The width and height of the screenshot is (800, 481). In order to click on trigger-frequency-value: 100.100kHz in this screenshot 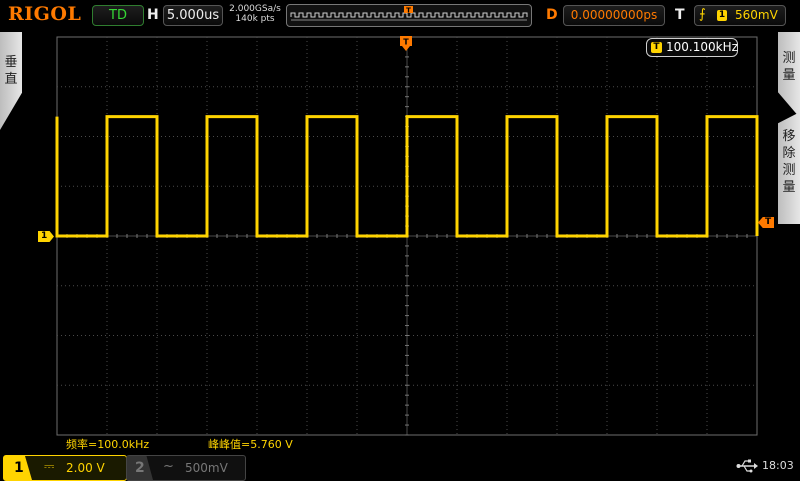, I will do `click(702, 47)`.